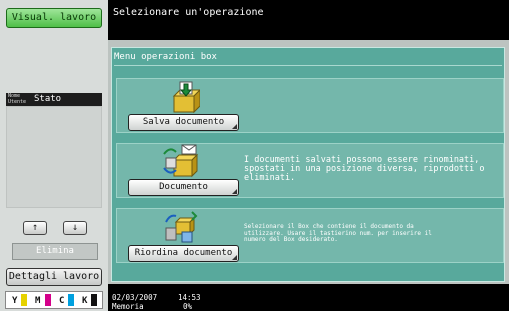 The height and width of the screenshot is (311, 509). I want to click on reorganize-box-icon, so click(181, 227).